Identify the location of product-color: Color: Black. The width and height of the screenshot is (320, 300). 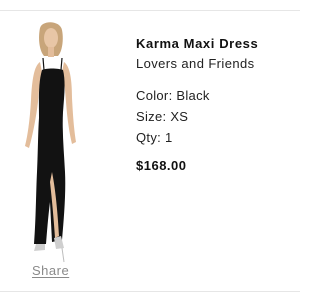
(173, 95).